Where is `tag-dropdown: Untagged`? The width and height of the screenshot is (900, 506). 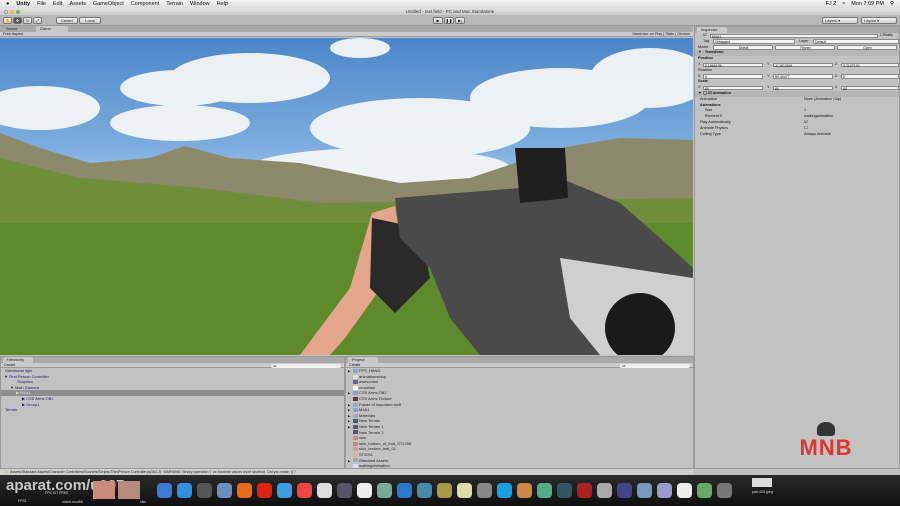
tag-dropdown: Untagged is located at coordinates (754, 41).